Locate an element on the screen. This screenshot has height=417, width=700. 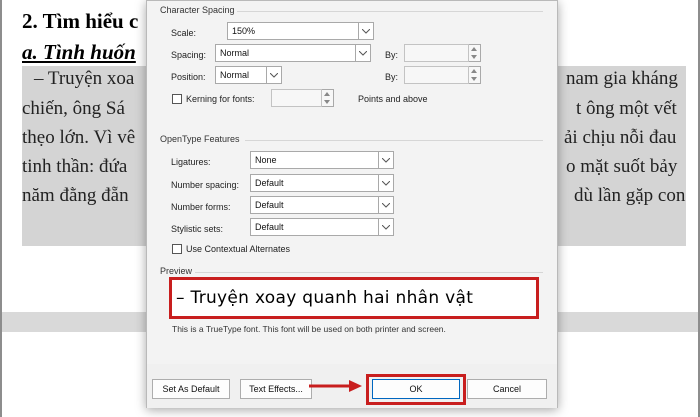
doc-line-right-2: t ông một vết is located at coordinates (626, 108).